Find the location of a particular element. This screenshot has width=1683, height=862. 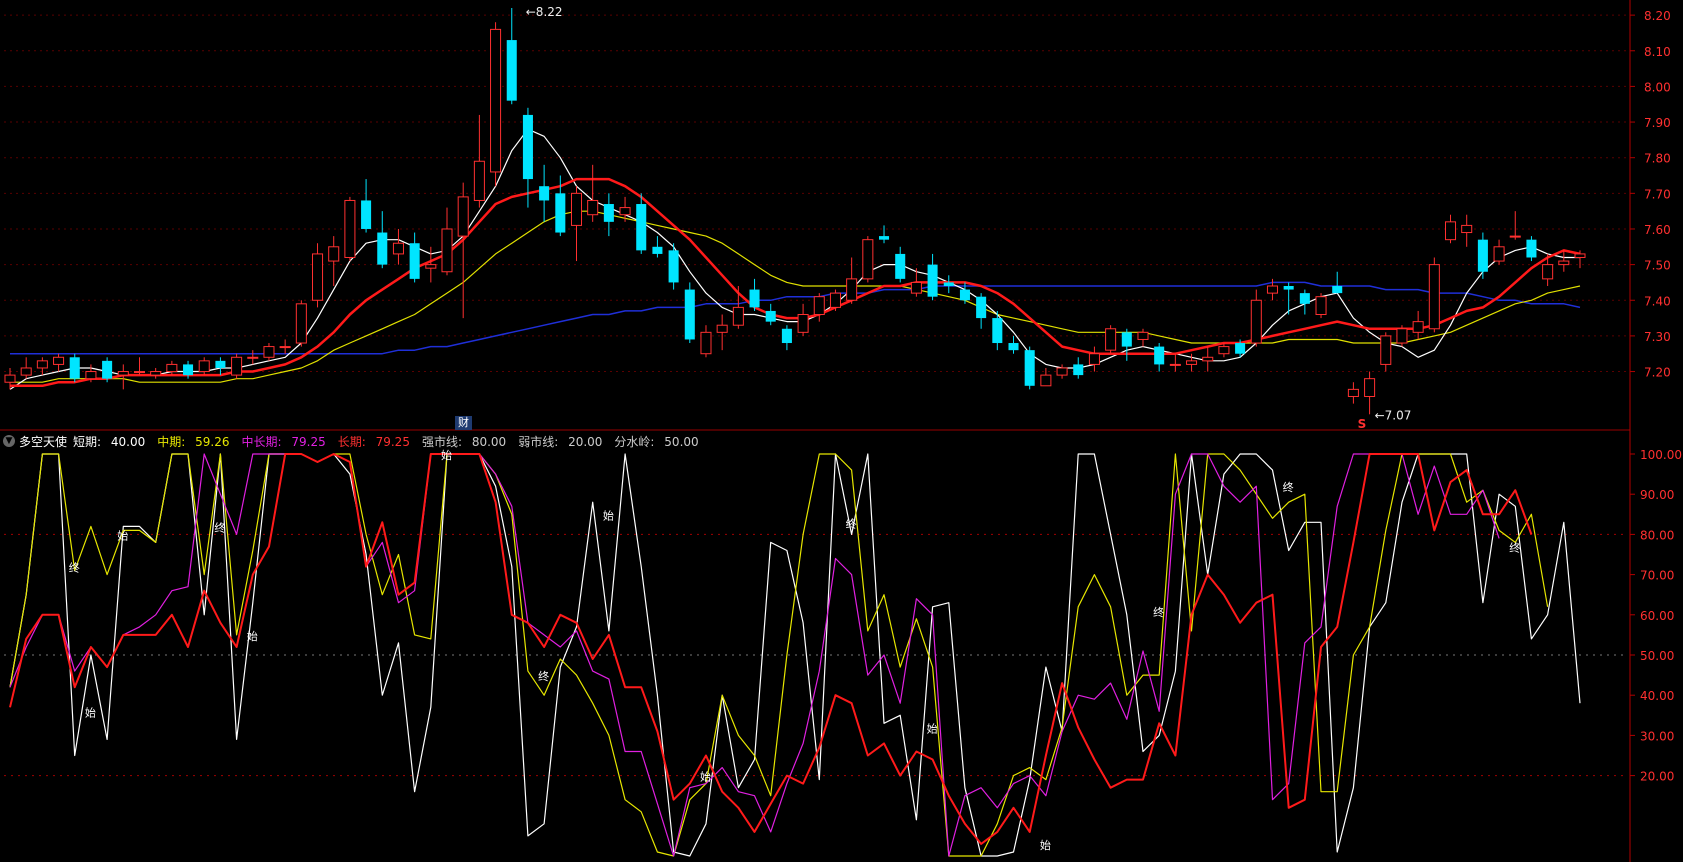

price-tick-label: 8.10 is located at coordinates (1657, 52).